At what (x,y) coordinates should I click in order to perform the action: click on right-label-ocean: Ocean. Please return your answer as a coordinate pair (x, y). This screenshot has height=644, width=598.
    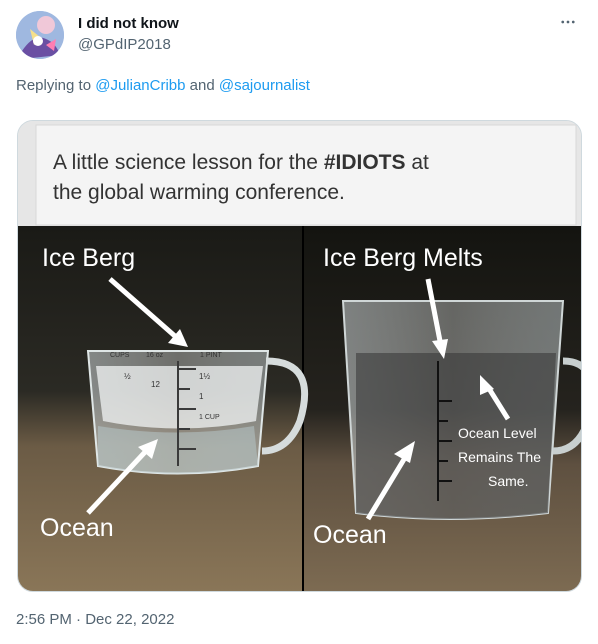
    Looking at the image, I should click on (350, 535).